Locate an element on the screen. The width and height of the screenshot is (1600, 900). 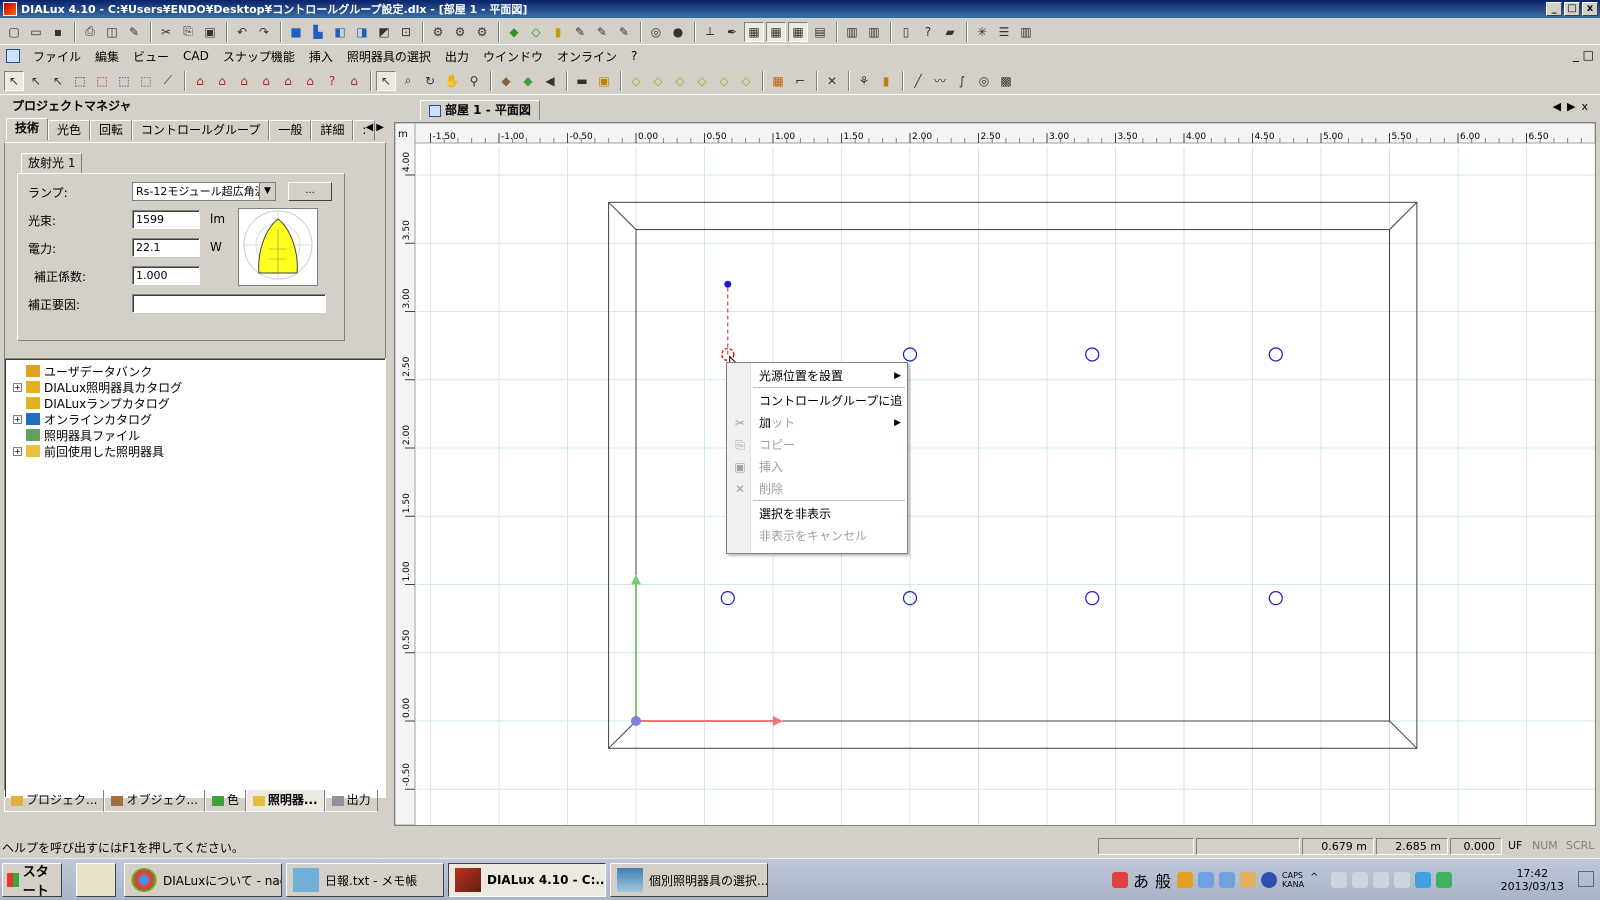
tool-icon: ⚙ is located at coordinates (438, 32).